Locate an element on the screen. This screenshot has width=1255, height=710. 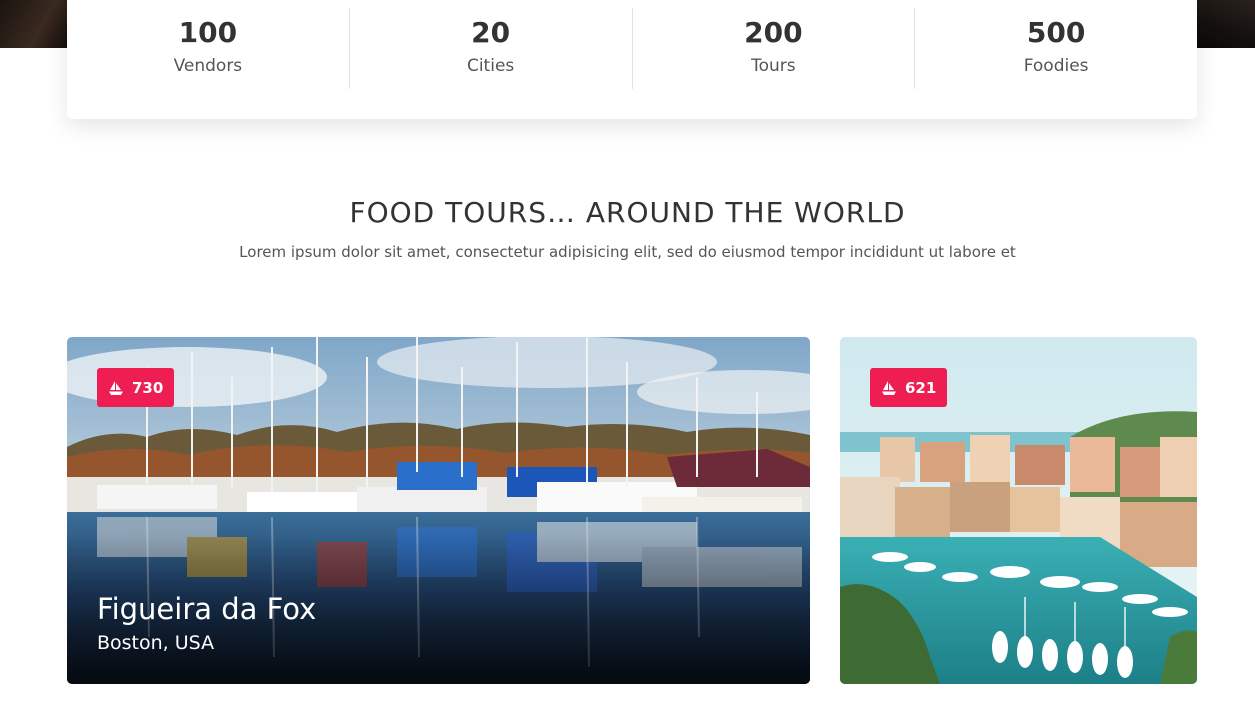
stat-cities: 20 Cities is located at coordinates (491, 48).